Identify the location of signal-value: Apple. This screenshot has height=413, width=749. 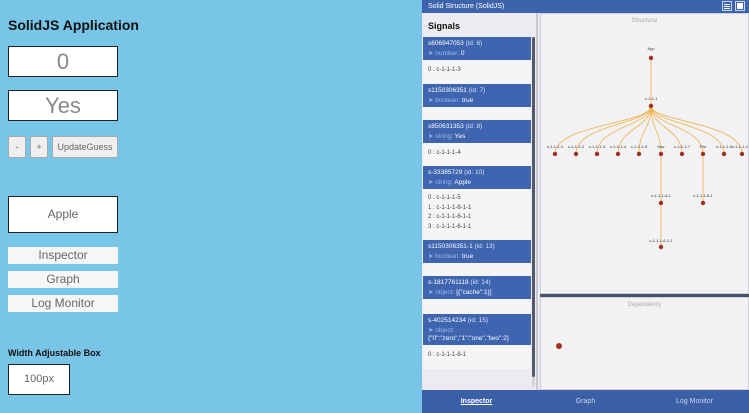
(463, 182).